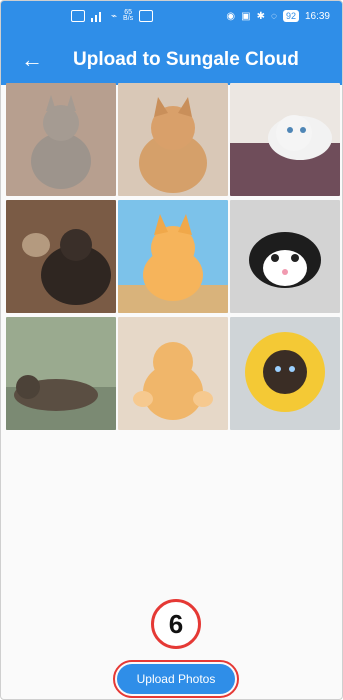  I want to click on upload-highlight: Upload Photos, so click(176, 679).